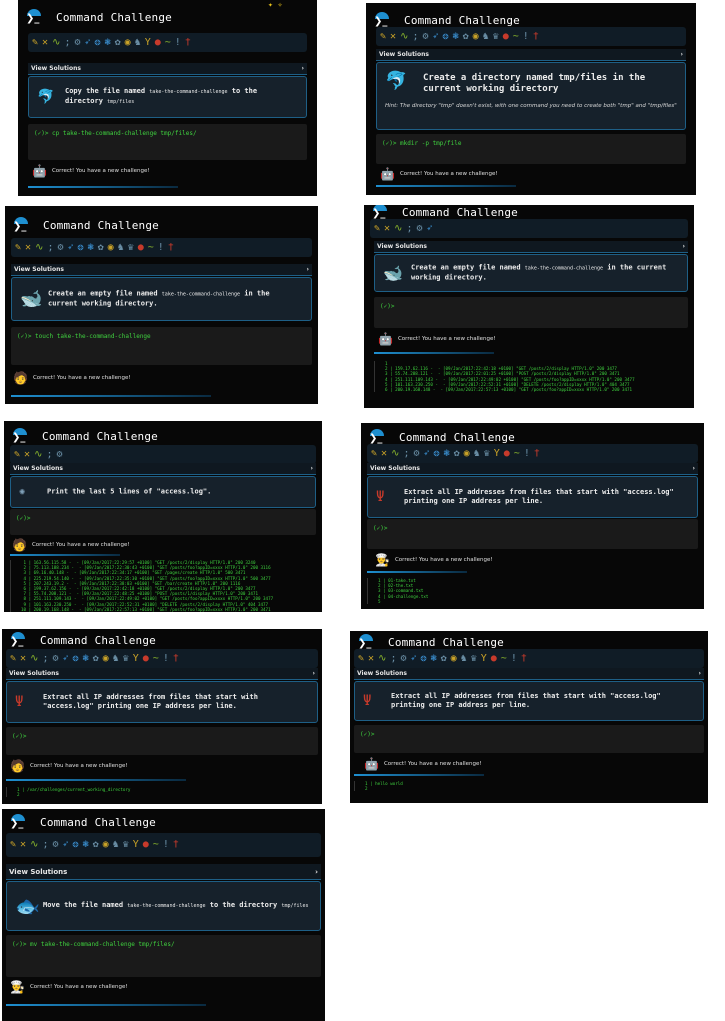 This screenshot has height=1021, width=725. I want to click on achievement-icons-bar: ✎ ✕ ∿; ⚙ ➶ ❂ ❃ ✿ ◉ ♞ Y ● ~! †, so click(167, 42).